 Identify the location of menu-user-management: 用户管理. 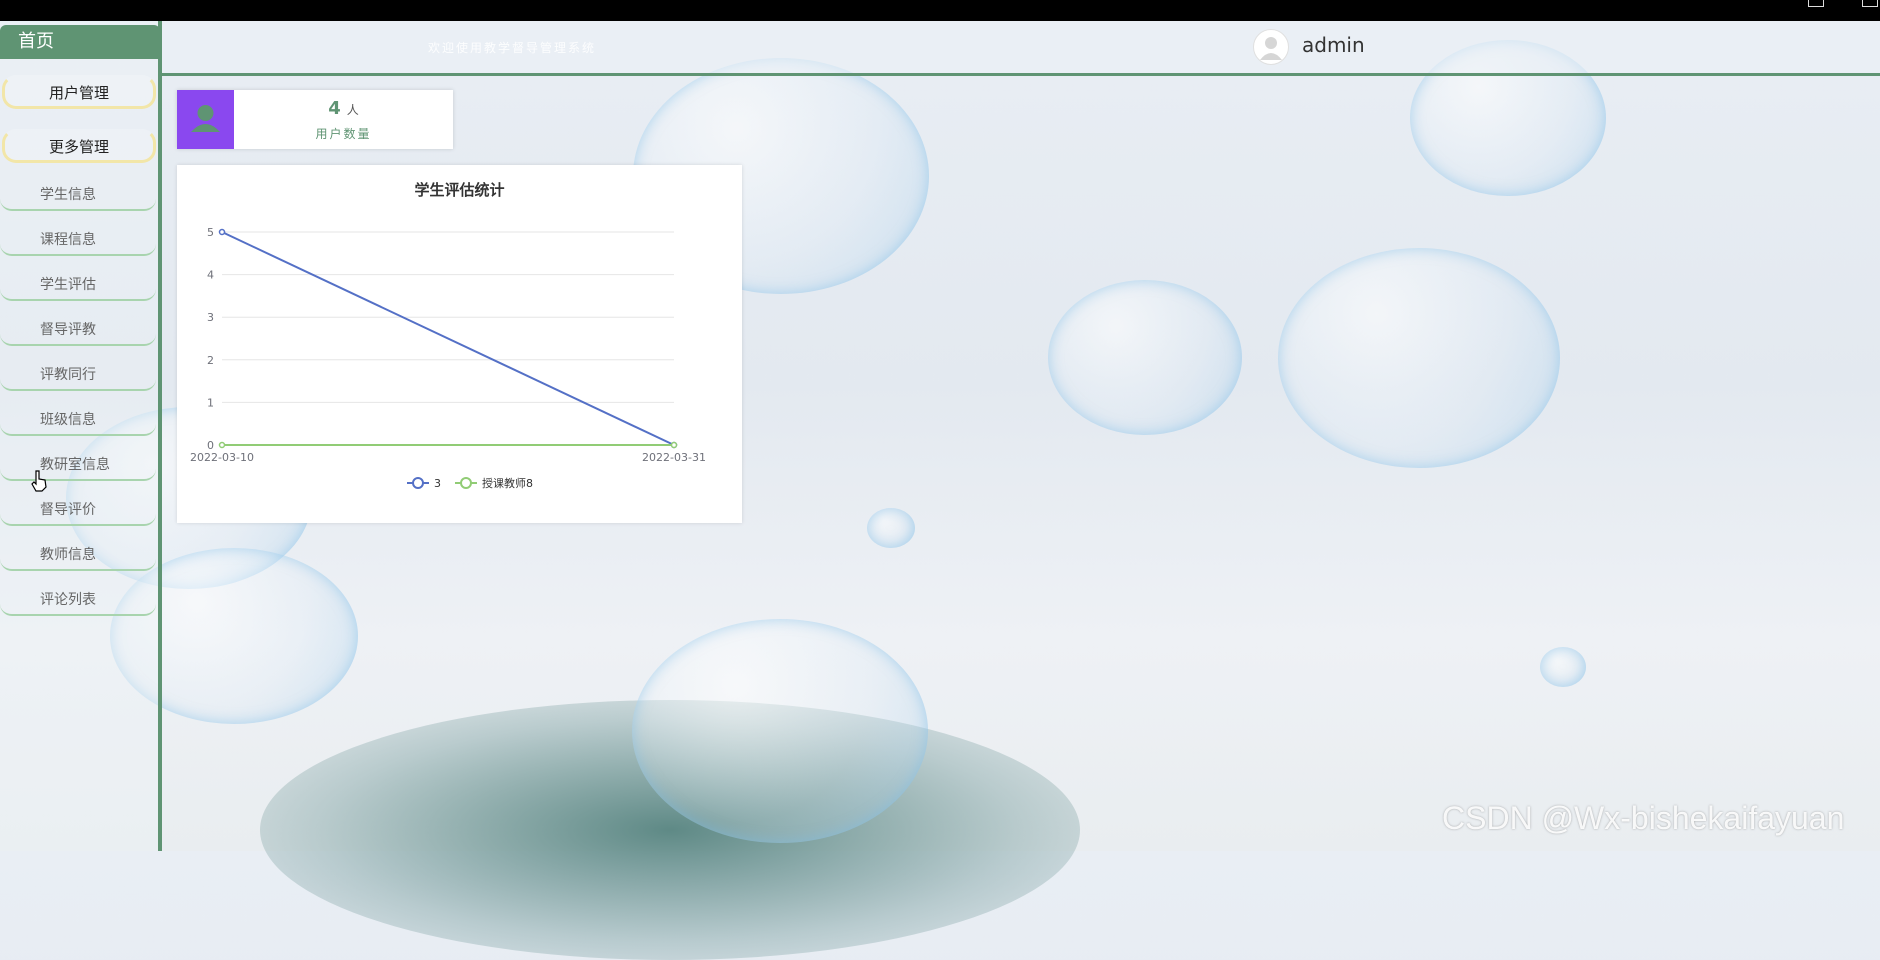
(79, 92).